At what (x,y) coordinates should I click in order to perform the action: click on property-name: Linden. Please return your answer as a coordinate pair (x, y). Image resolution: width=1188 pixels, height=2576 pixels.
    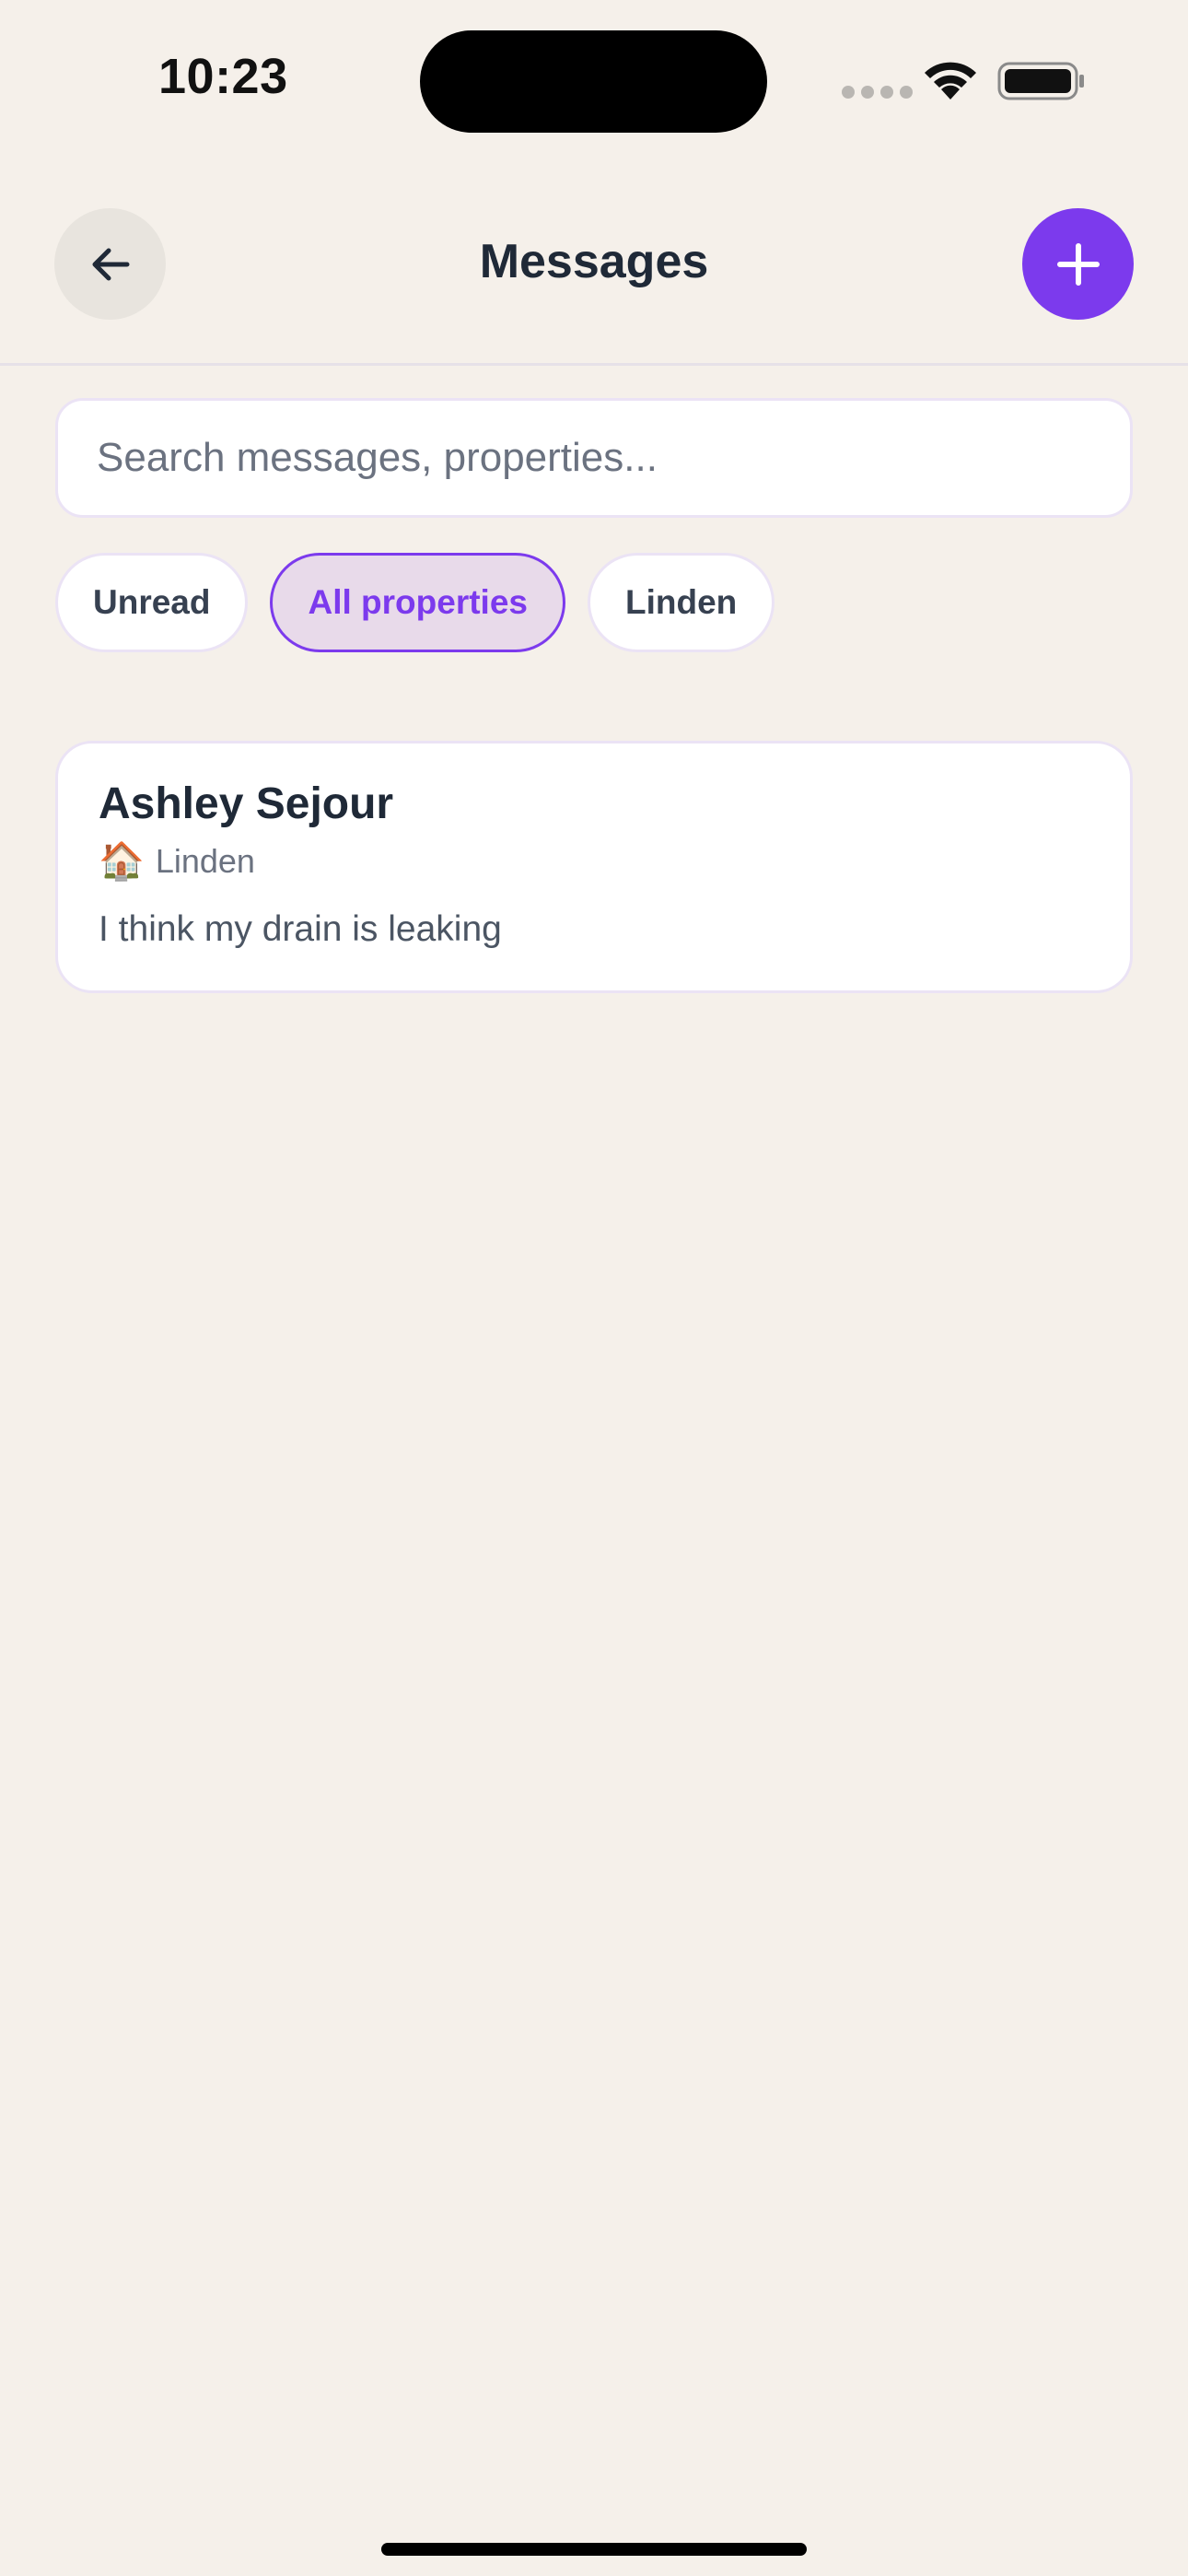
    Looking at the image, I should click on (205, 861).